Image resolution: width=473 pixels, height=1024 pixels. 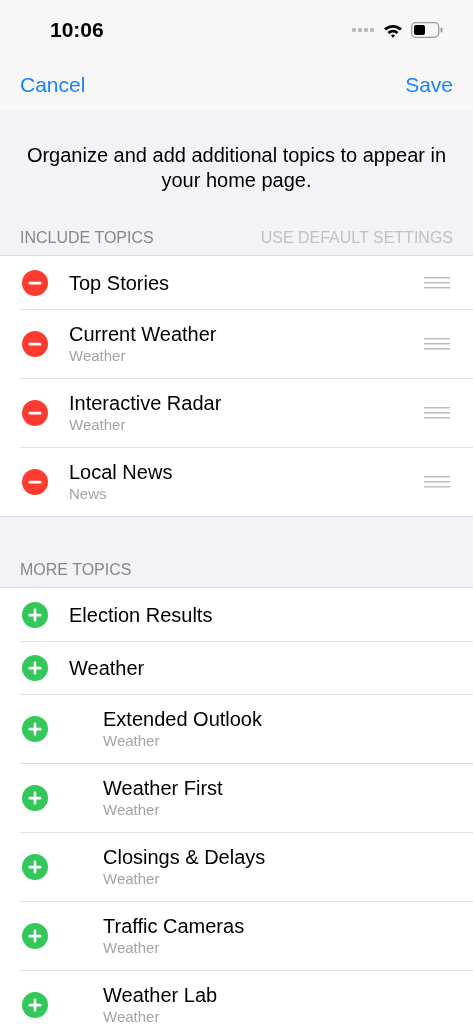 I want to click on topic-title: Weather Lab, so click(x=161, y=994).